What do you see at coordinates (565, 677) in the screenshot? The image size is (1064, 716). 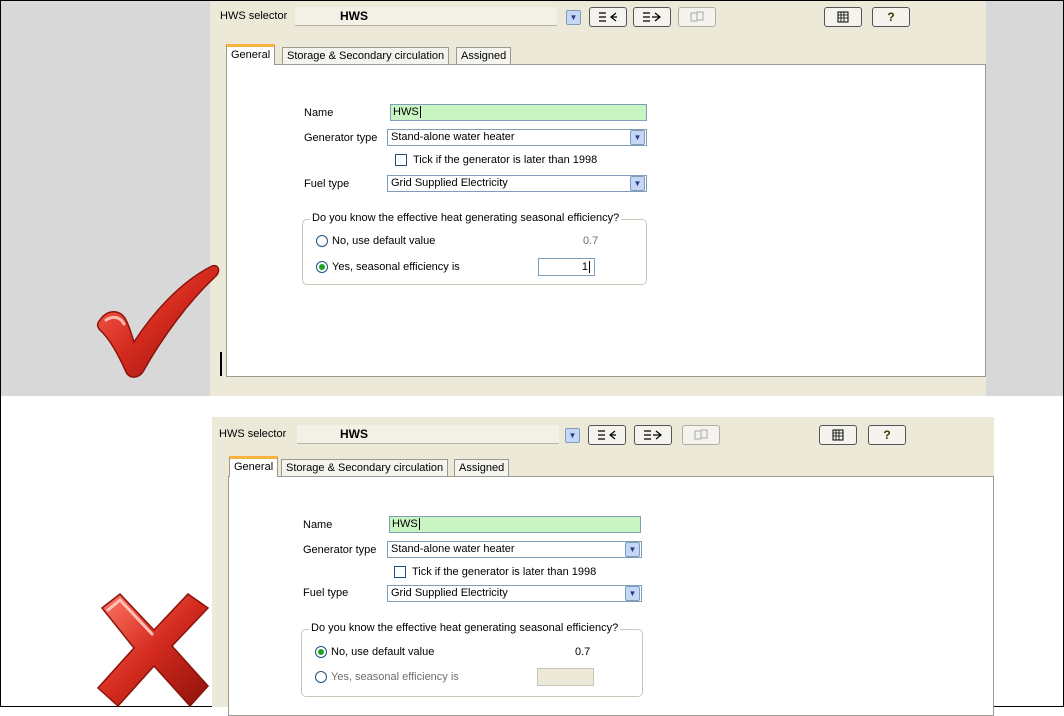 I see `seasonal-efficiency-input` at bounding box center [565, 677].